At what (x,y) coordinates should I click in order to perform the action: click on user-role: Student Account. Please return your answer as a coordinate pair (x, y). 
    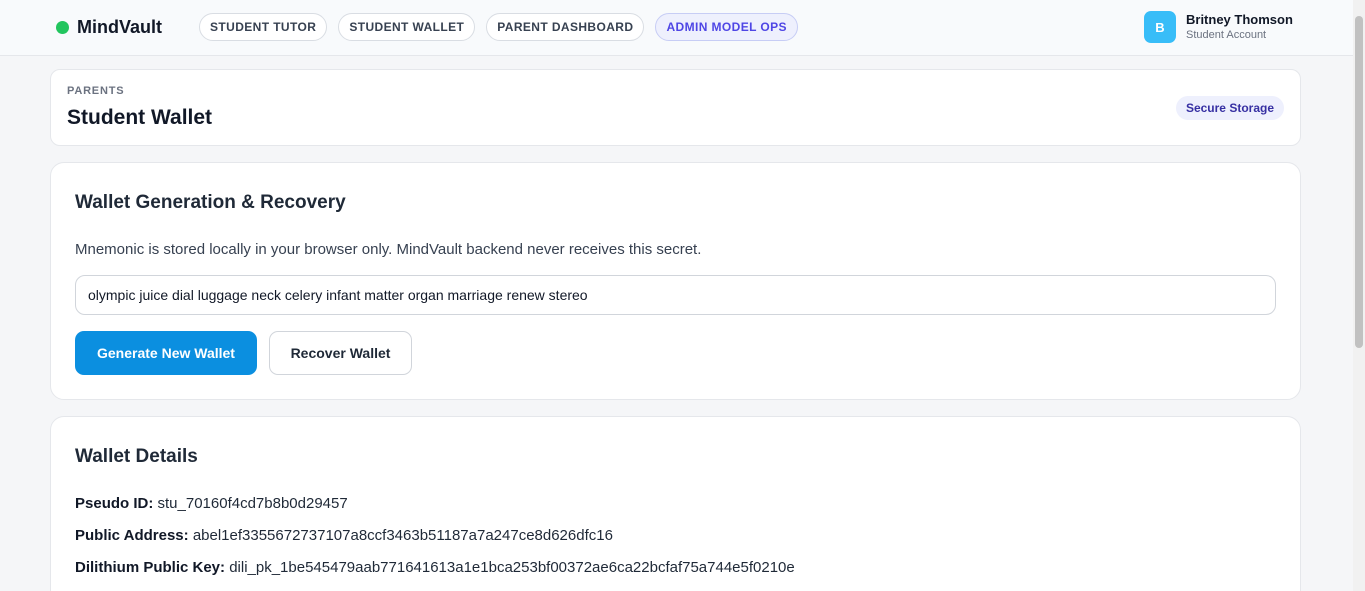
    Looking at the image, I should click on (1226, 35).